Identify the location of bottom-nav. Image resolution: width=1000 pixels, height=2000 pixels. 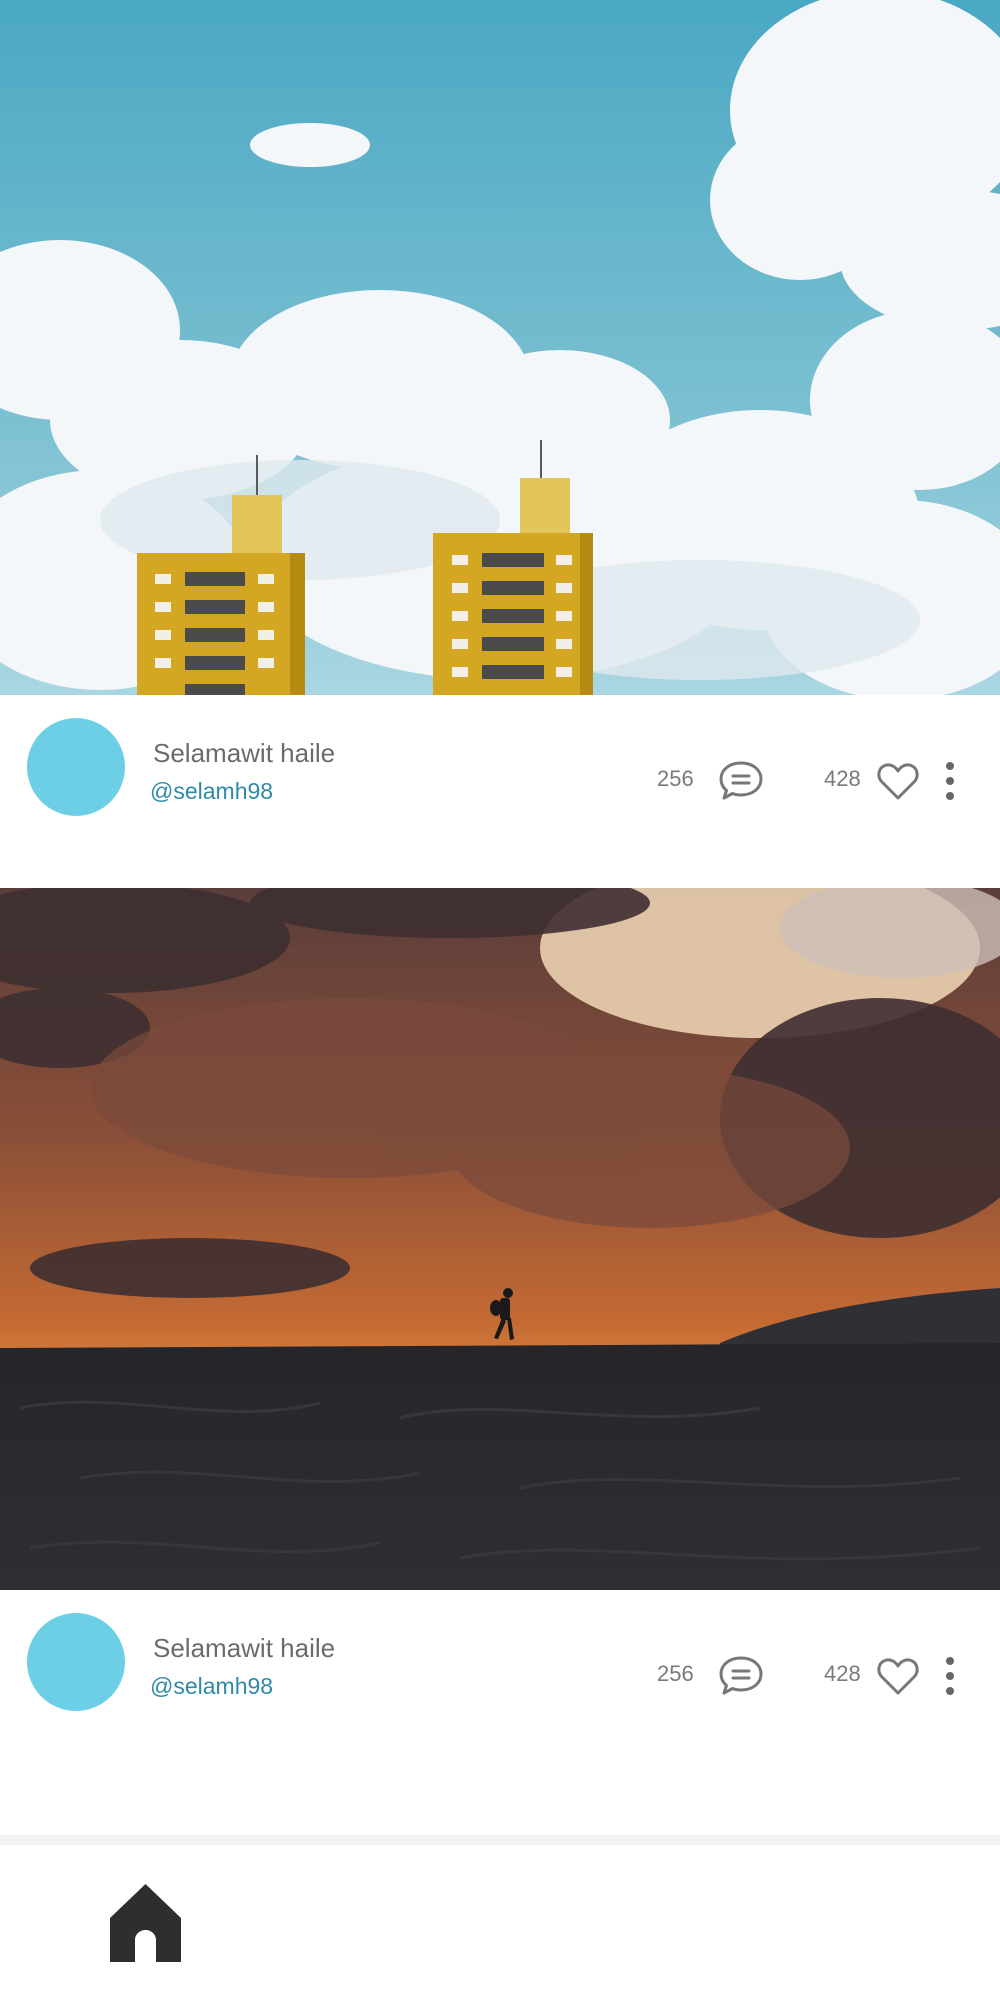
(500, 1922).